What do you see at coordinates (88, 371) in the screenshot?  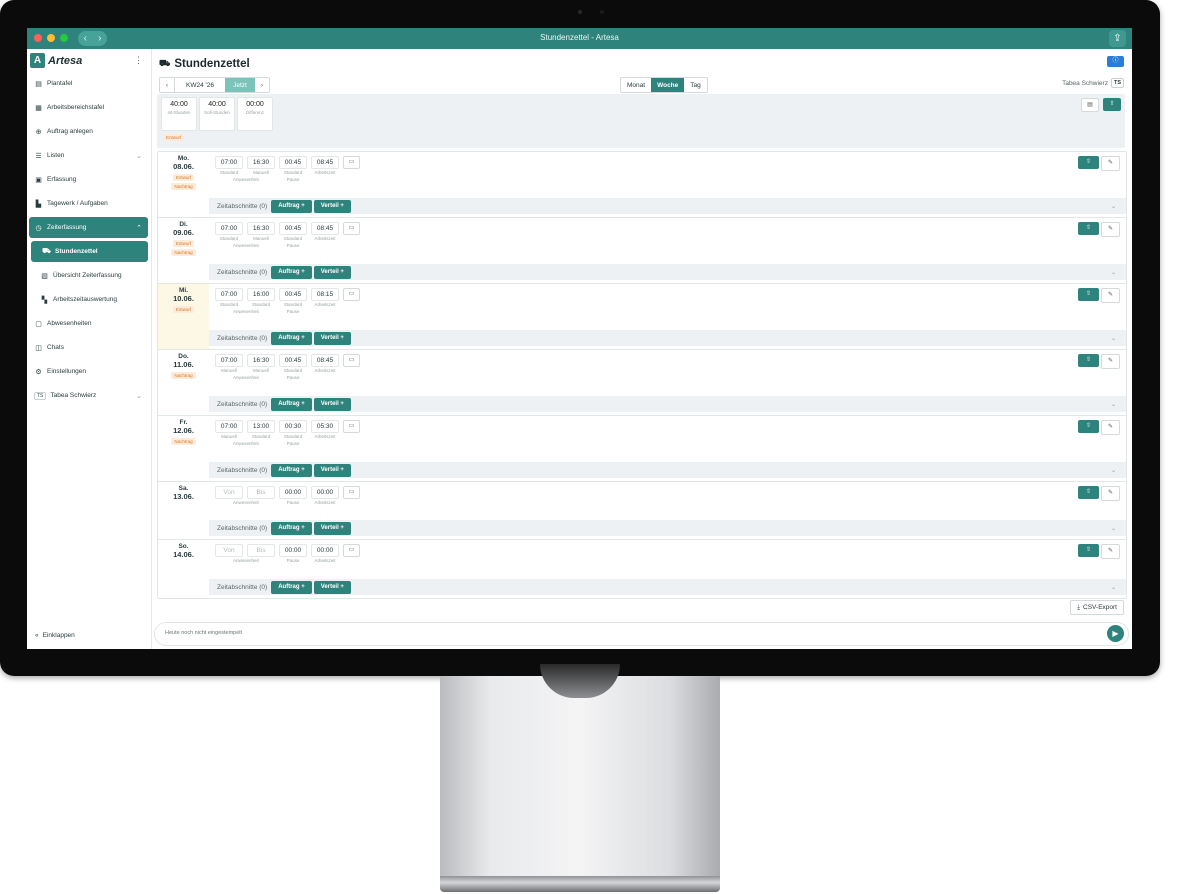 I see `sidebar-item-einstellungen: ⚙ Einstellungen` at bounding box center [88, 371].